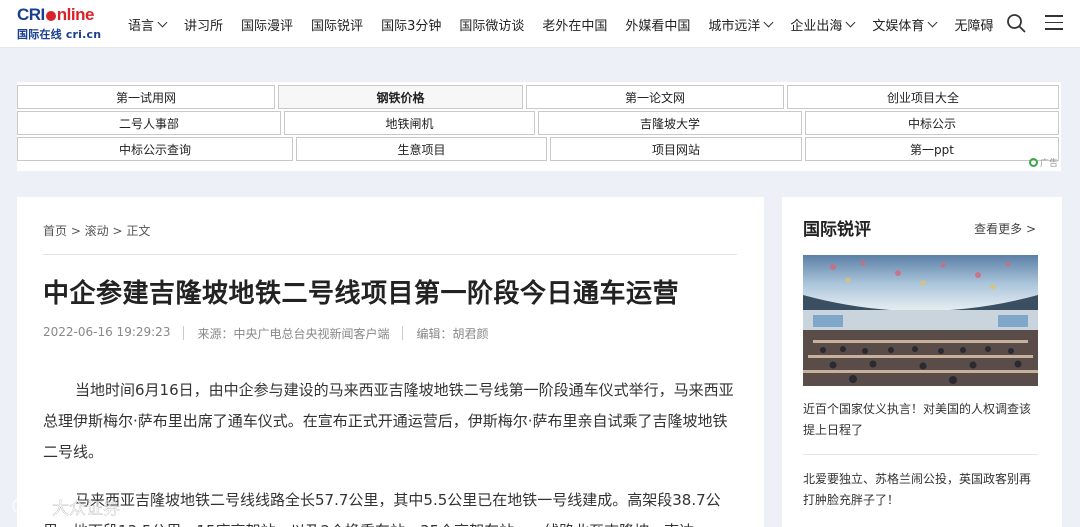 The width and height of the screenshot is (1080, 527). I want to click on breadcrumb: 首页 > 滚动 > 正文, so click(96, 230).